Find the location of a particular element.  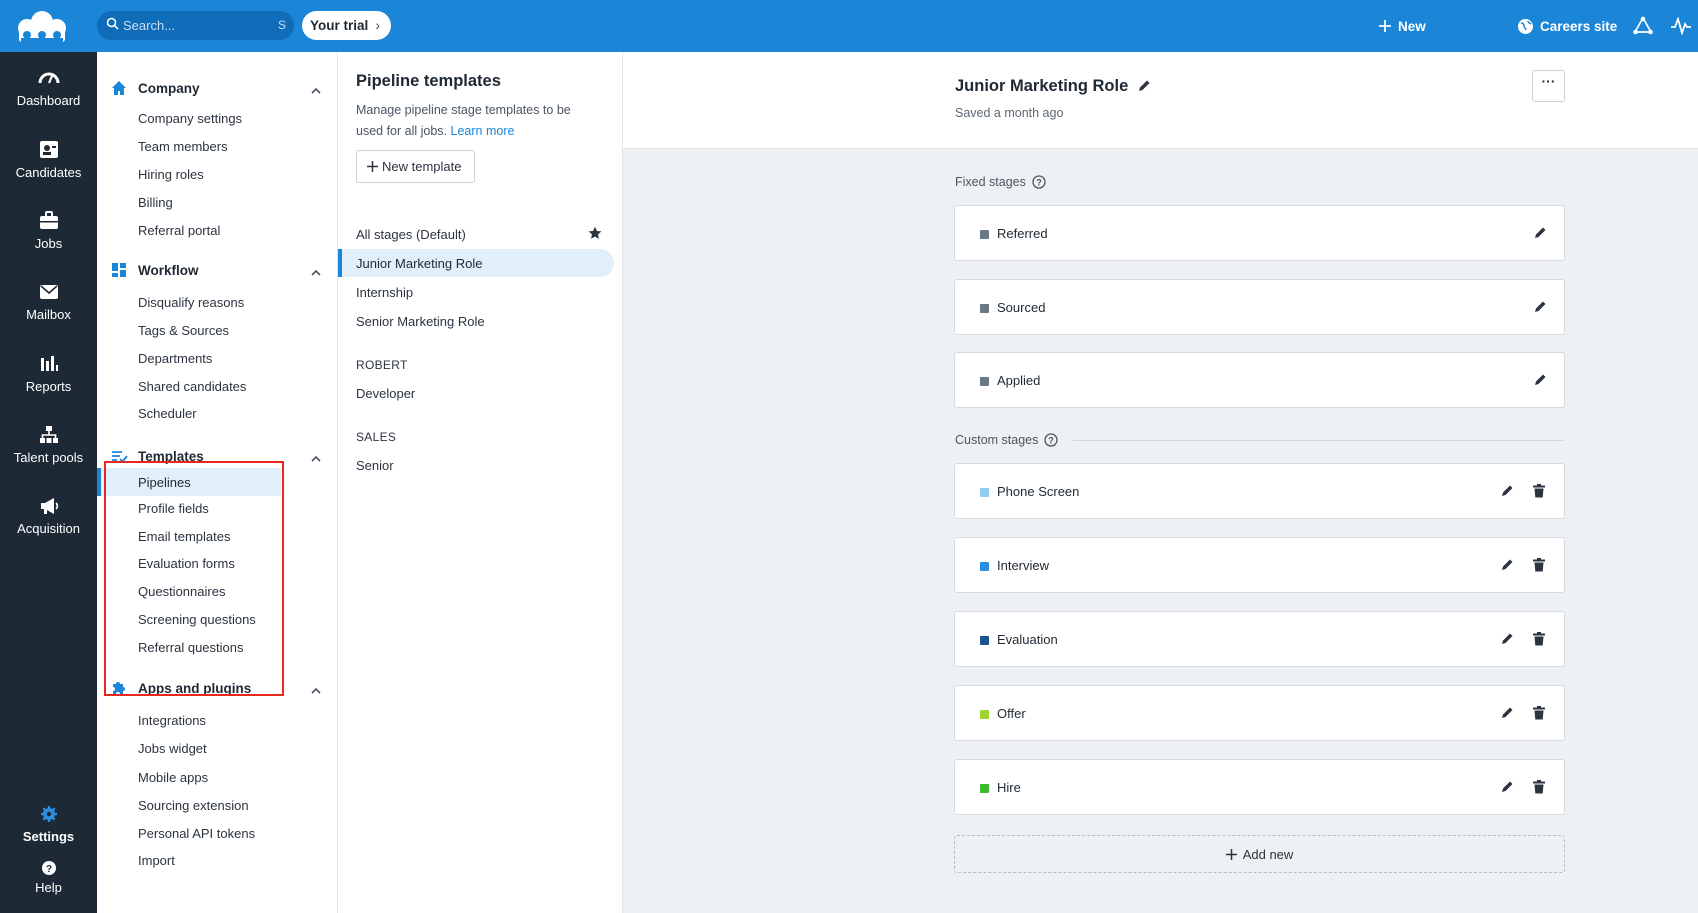

star-icon is located at coordinates (595, 234).